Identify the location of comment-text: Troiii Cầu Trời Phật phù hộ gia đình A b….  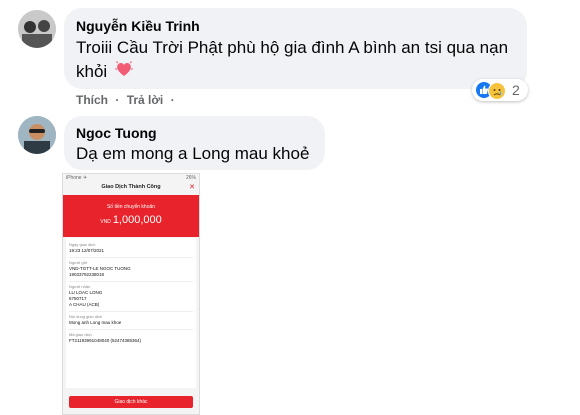
(292, 47).